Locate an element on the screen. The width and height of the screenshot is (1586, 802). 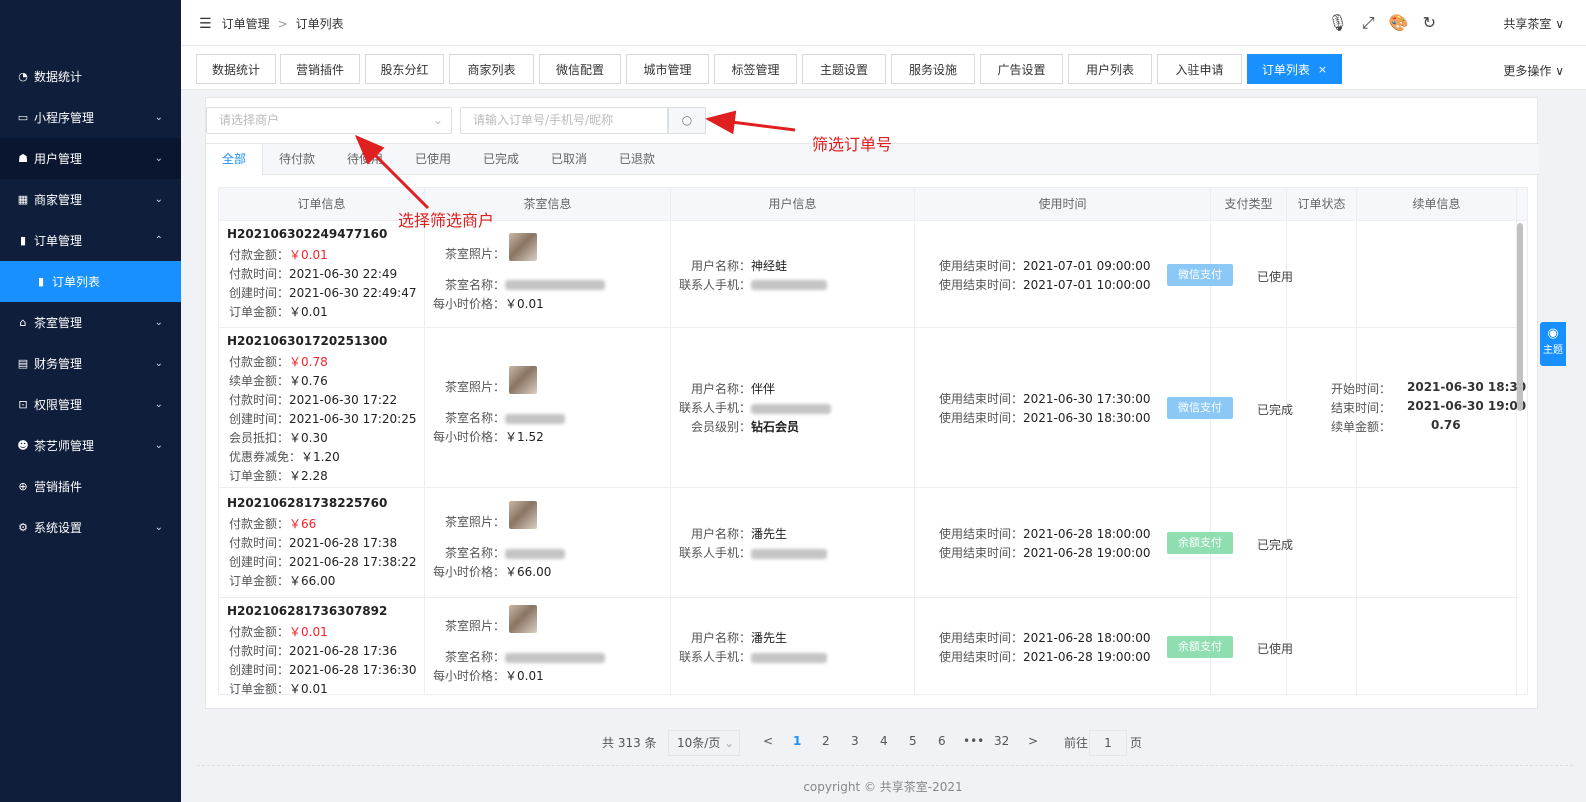
goto-page-input: 1 is located at coordinates (1108, 743).